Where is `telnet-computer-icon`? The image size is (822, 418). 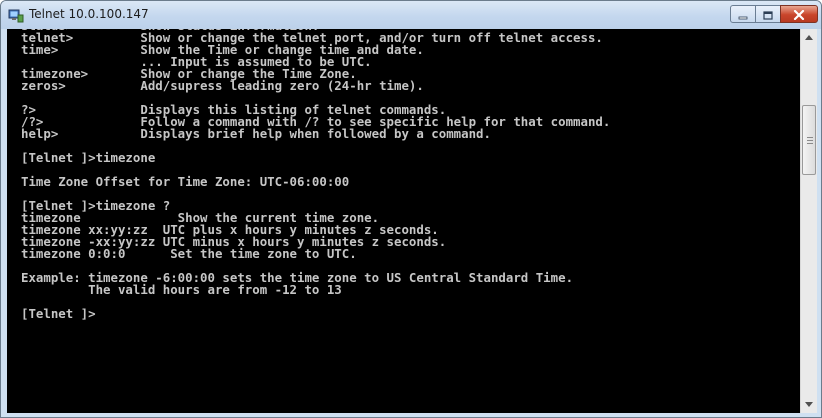
telnet-computer-icon is located at coordinates (16, 15).